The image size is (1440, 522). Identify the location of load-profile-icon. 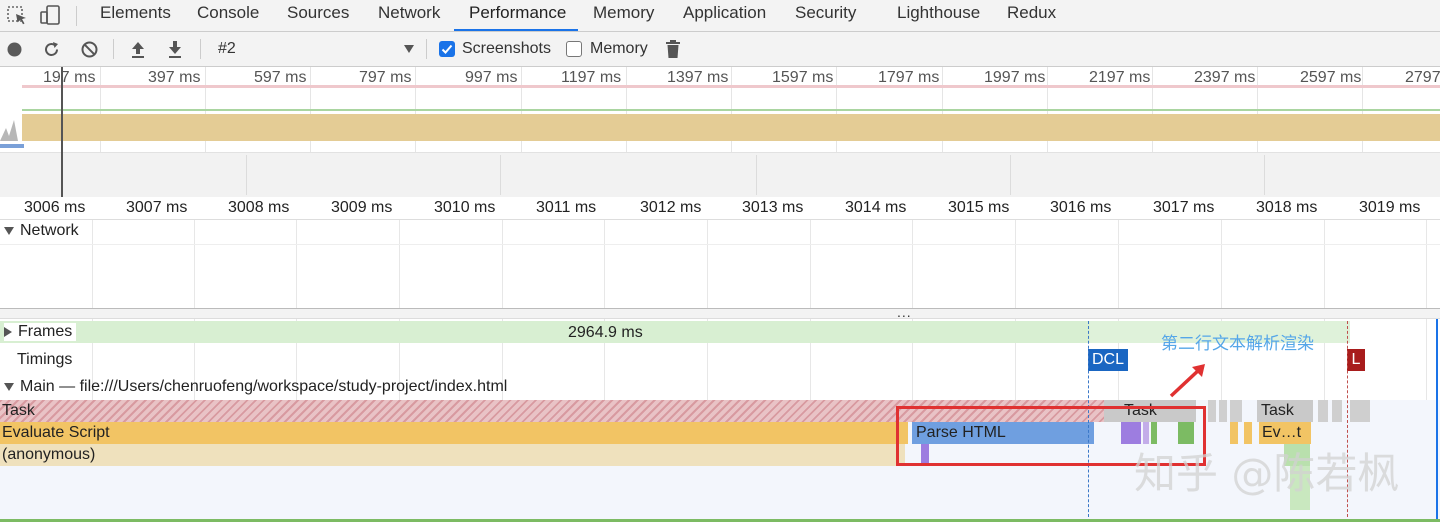
(138, 49).